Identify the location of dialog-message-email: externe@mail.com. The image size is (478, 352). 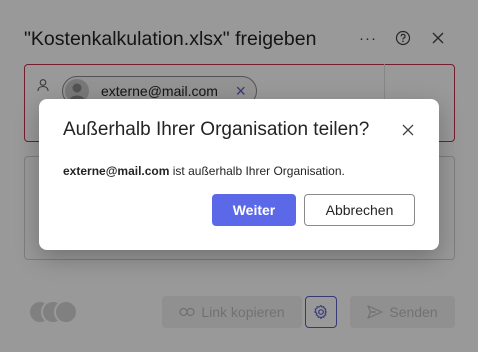
(116, 171).